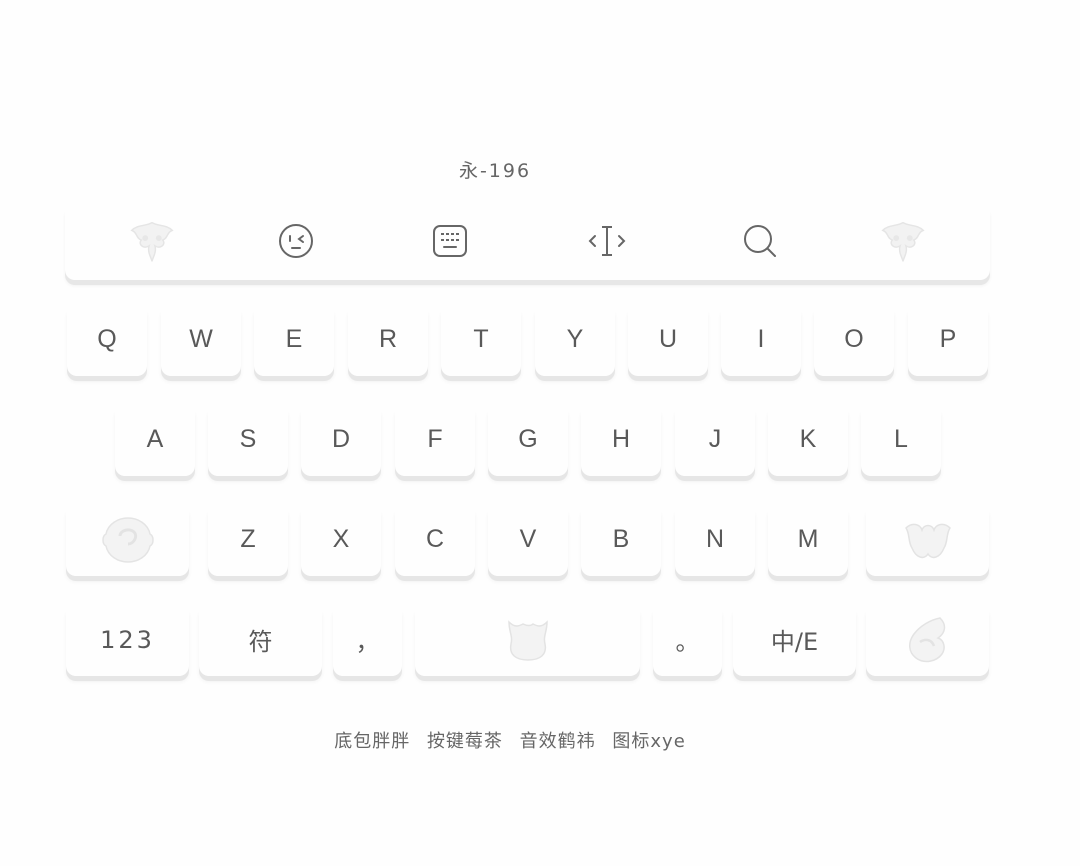  I want to click on enter-ornament-icon, so click(926, 639).